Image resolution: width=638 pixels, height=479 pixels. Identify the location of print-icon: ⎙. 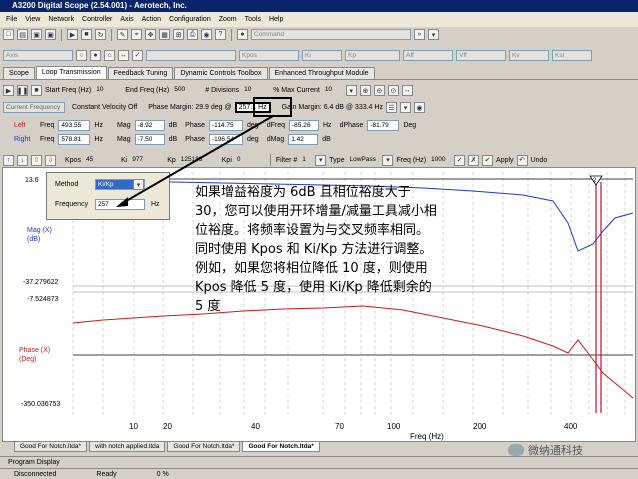
(192, 34).